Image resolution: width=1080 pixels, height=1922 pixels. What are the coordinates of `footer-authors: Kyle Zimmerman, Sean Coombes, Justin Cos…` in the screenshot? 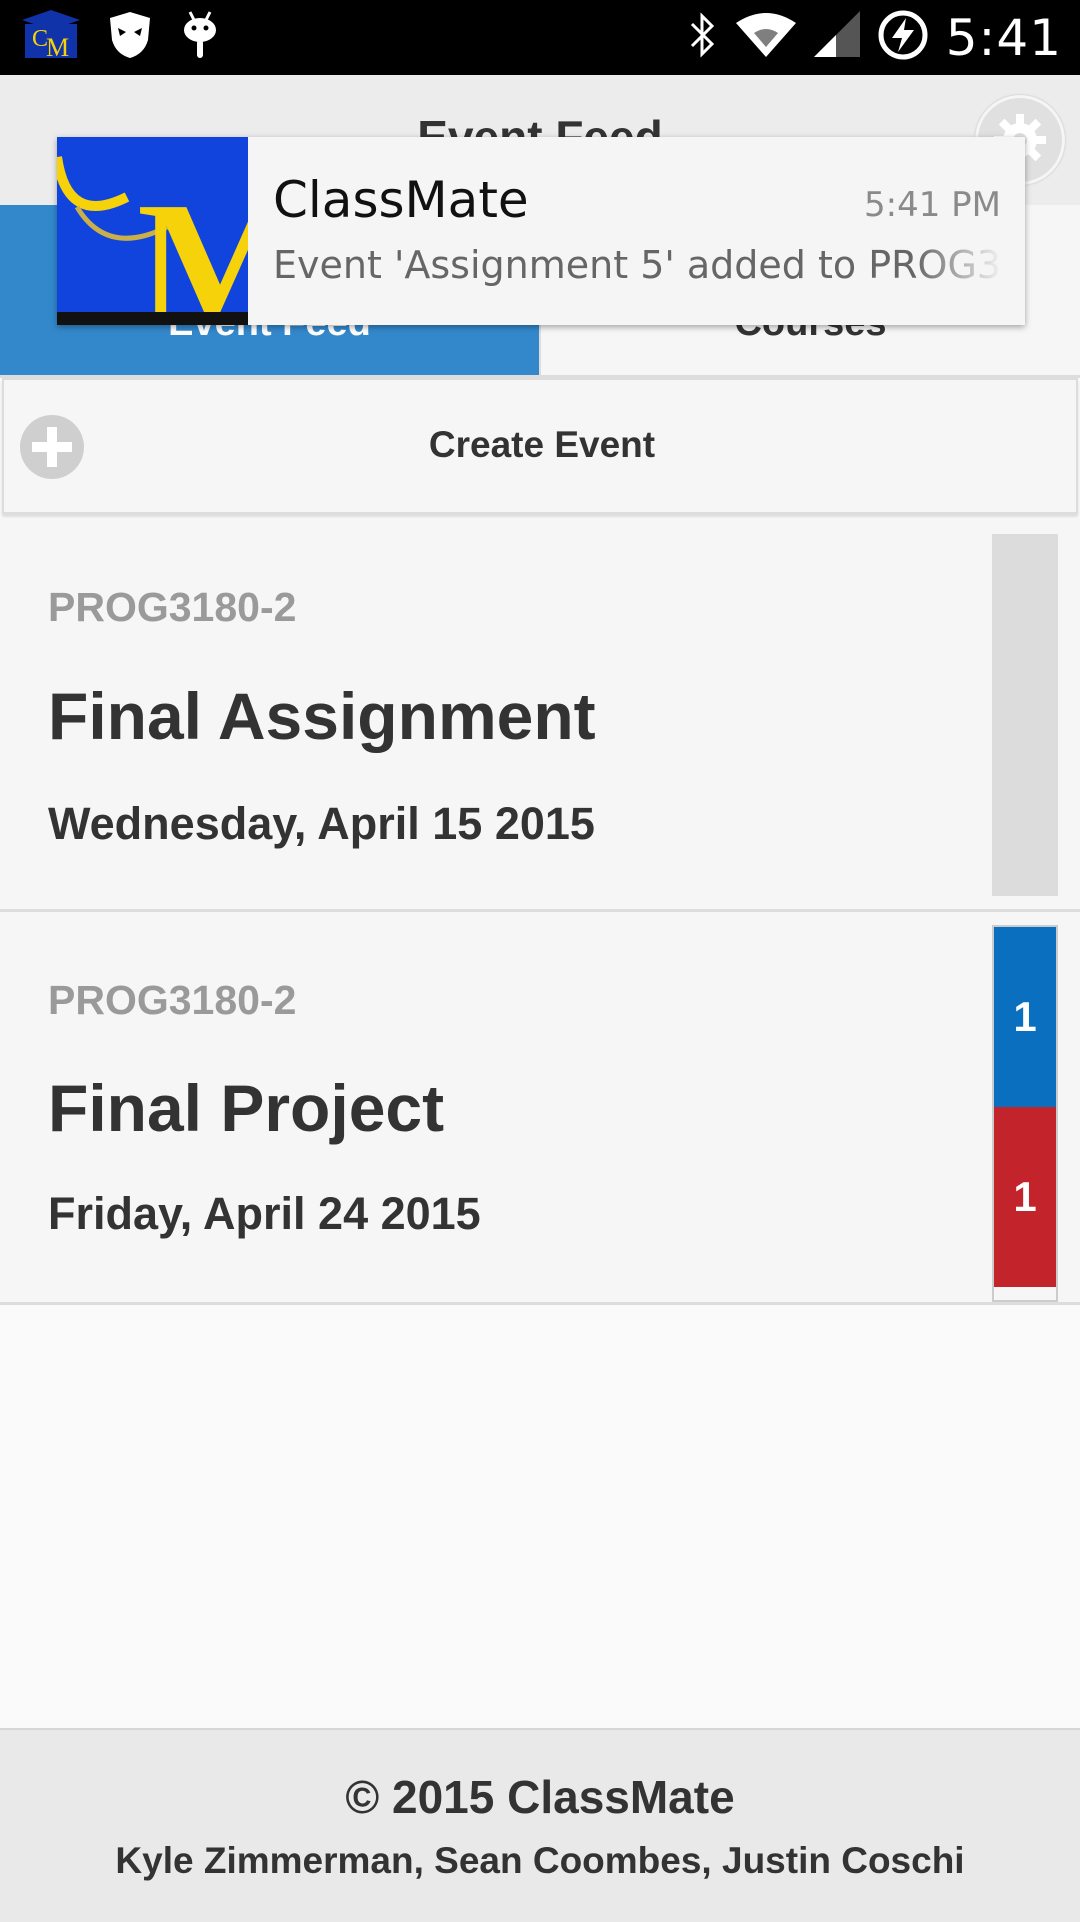 It's located at (540, 1860).